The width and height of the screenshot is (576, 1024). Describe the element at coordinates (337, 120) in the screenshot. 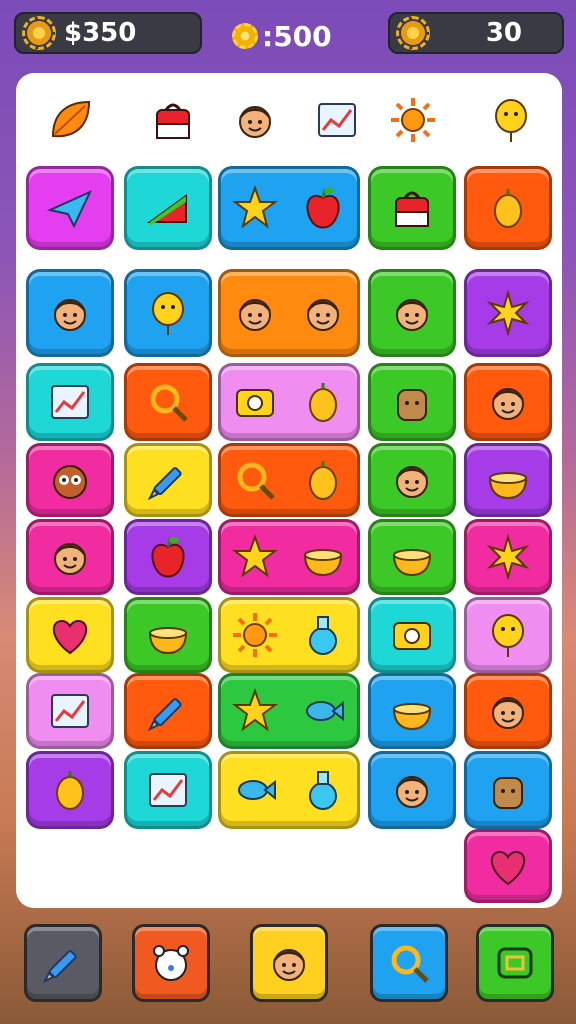

I see `picture-frame-icon` at that location.